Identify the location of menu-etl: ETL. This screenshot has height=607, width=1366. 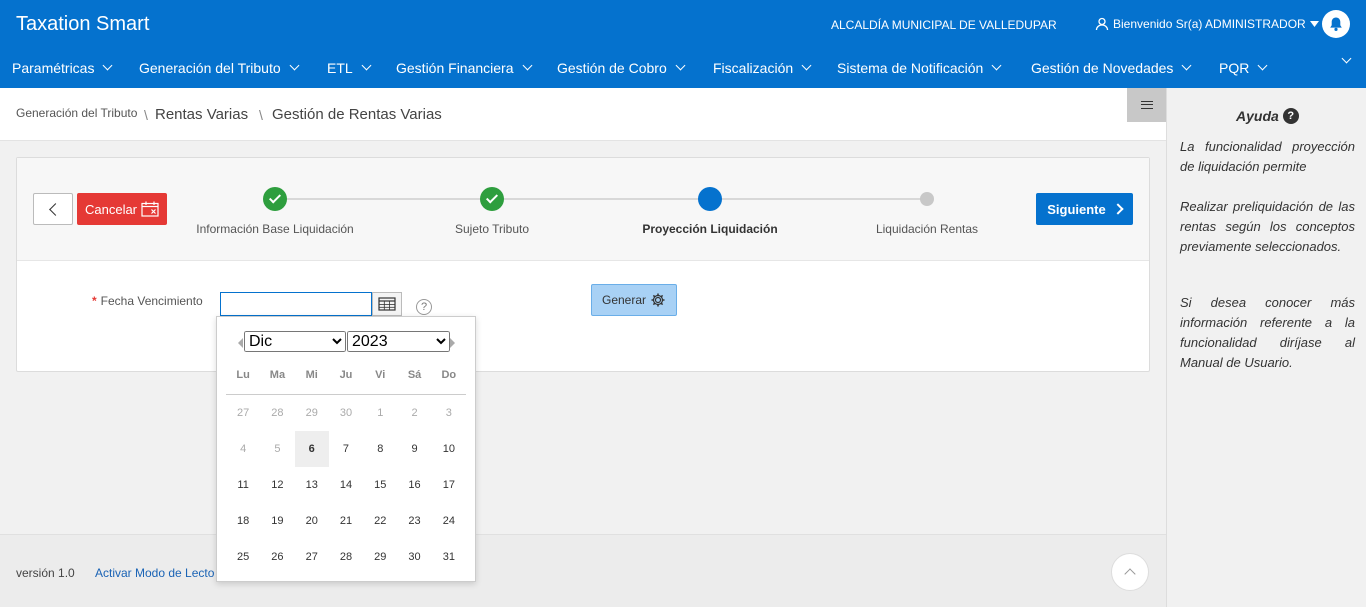
(349, 68).